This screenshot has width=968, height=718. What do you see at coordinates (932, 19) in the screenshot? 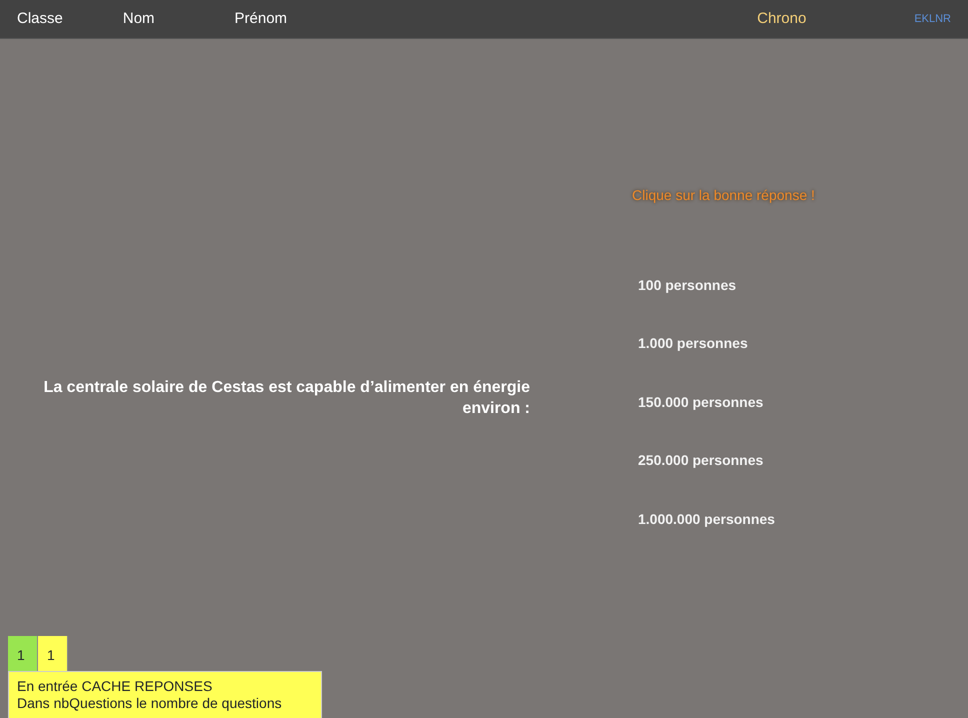
I see `code-label: EKLNR` at bounding box center [932, 19].